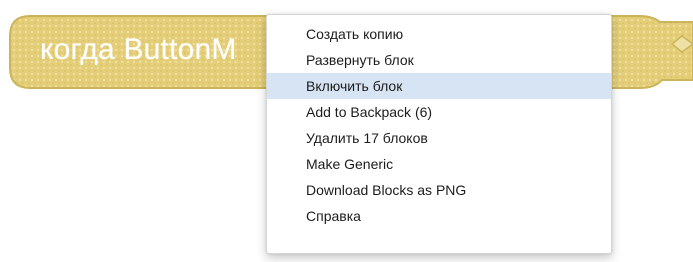 The height and width of the screenshot is (262, 693). Describe the element at coordinates (439, 86) in the screenshot. I see `menu-item-enable-block: Включить блок` at that location.